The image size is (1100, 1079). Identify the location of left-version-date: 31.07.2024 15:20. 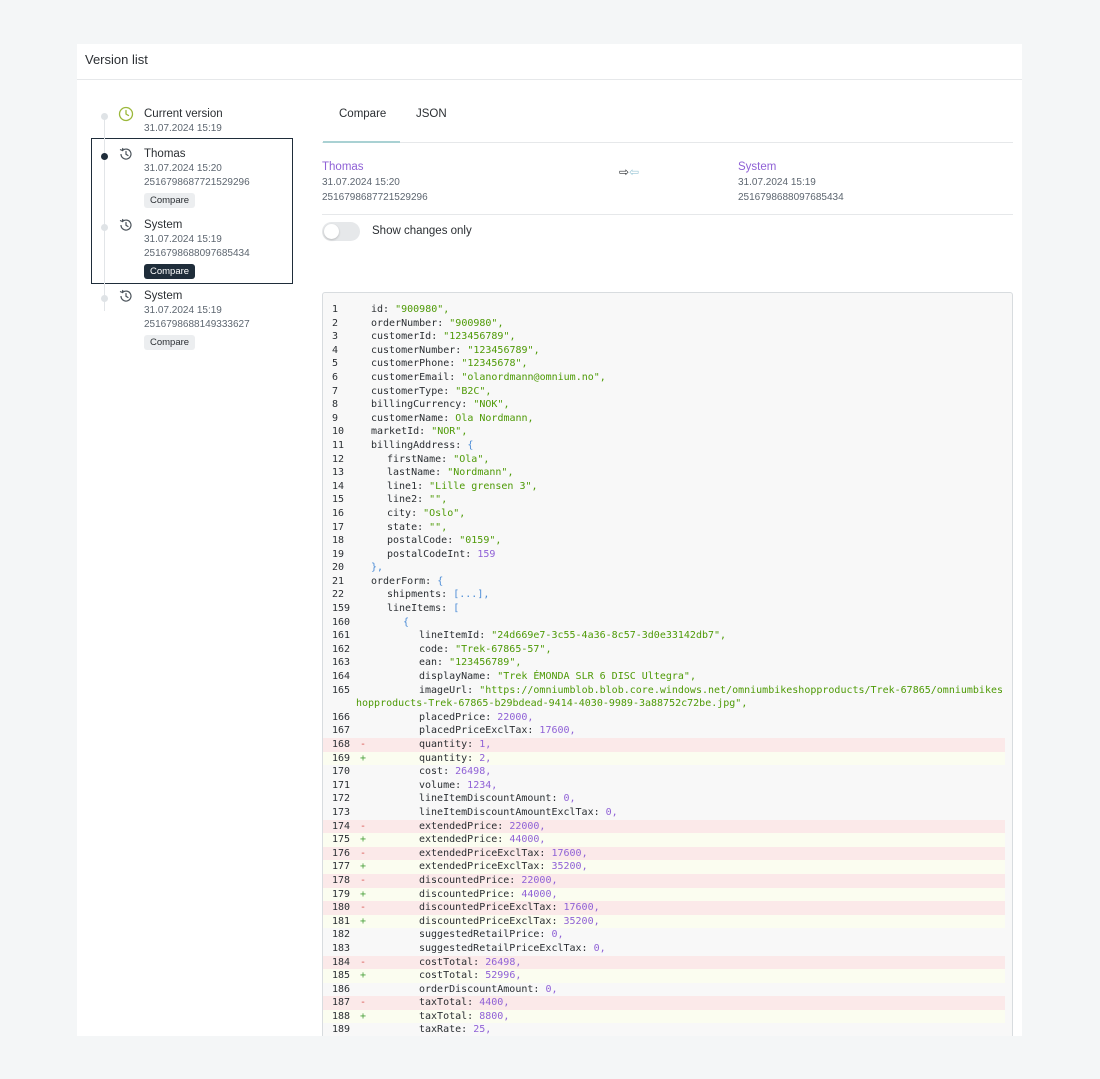
(361, 182).